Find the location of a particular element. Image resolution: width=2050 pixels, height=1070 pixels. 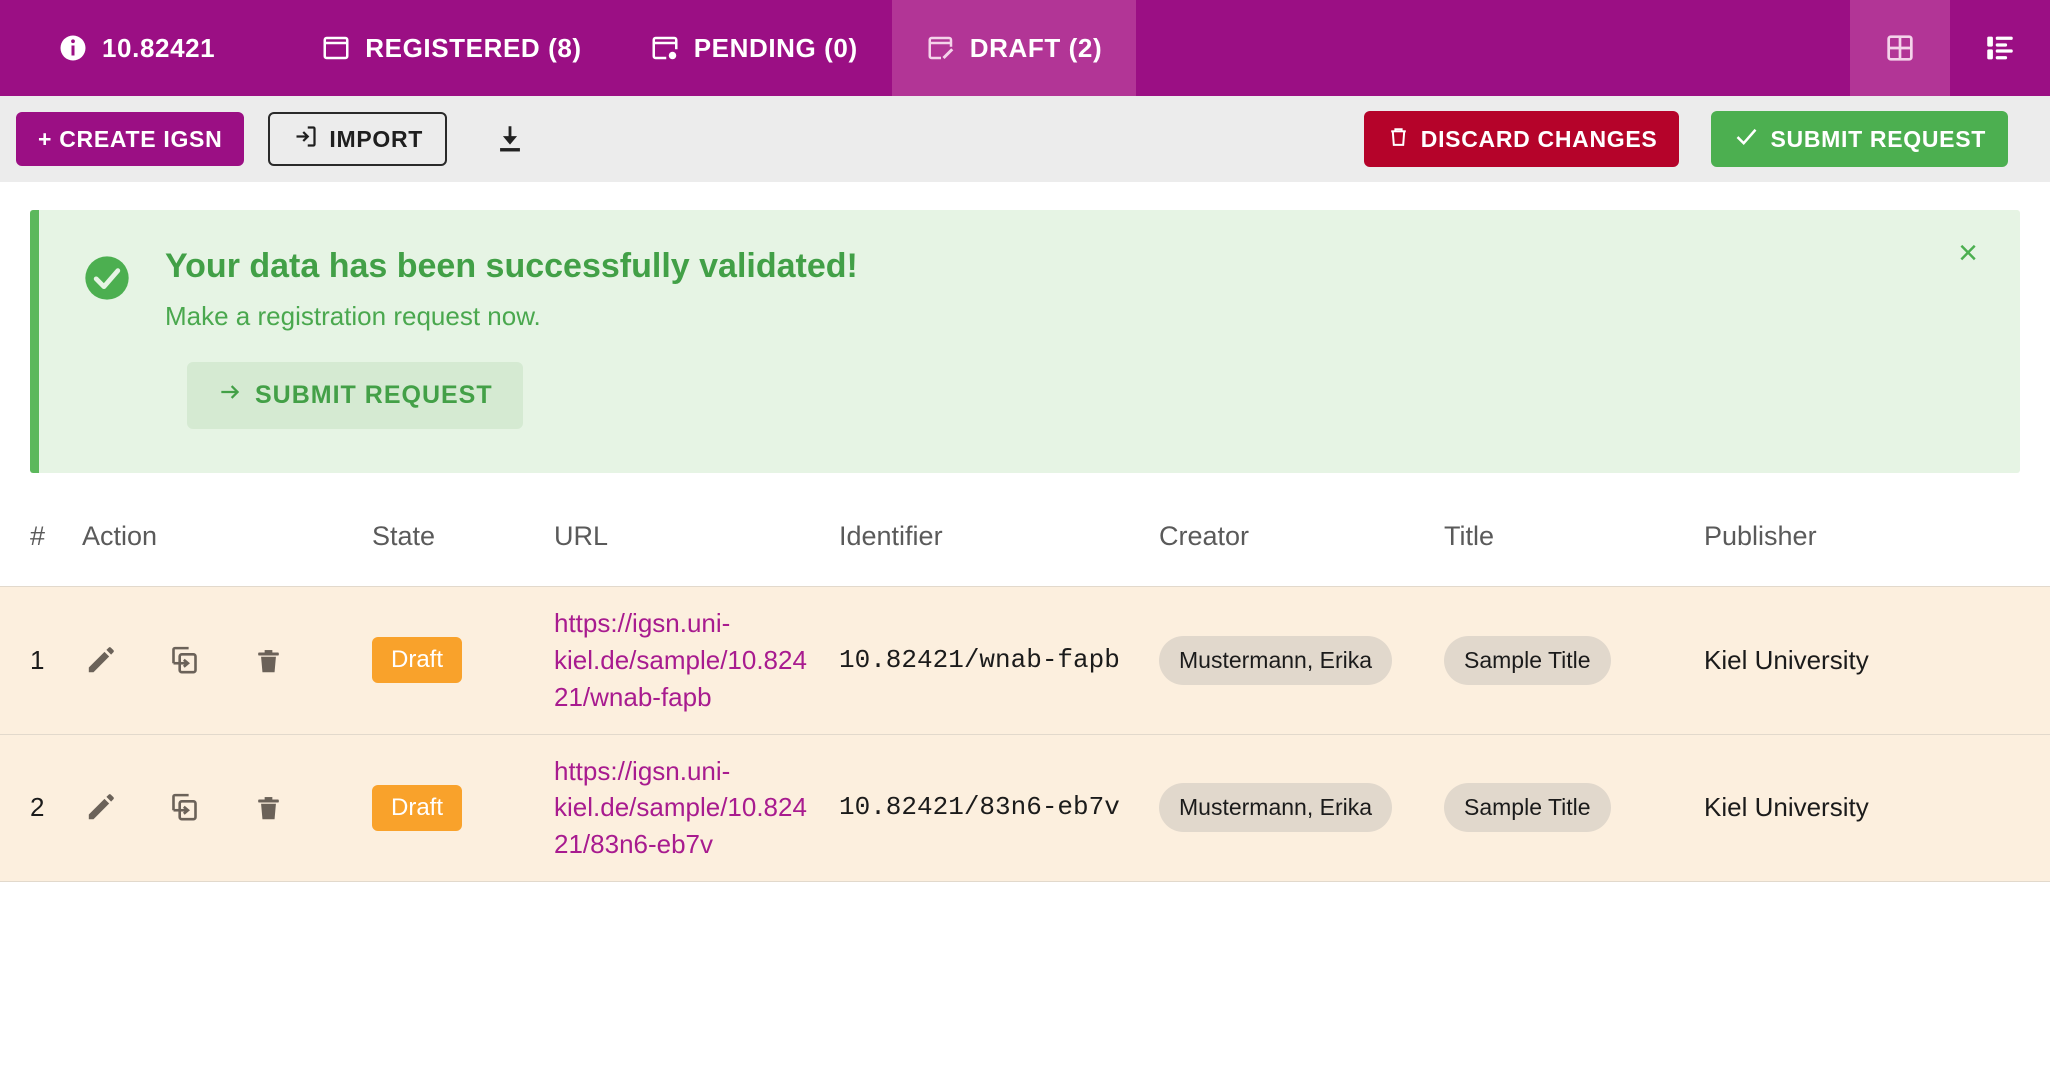

import-button: IMPORT is located at coordinates (358, 139).